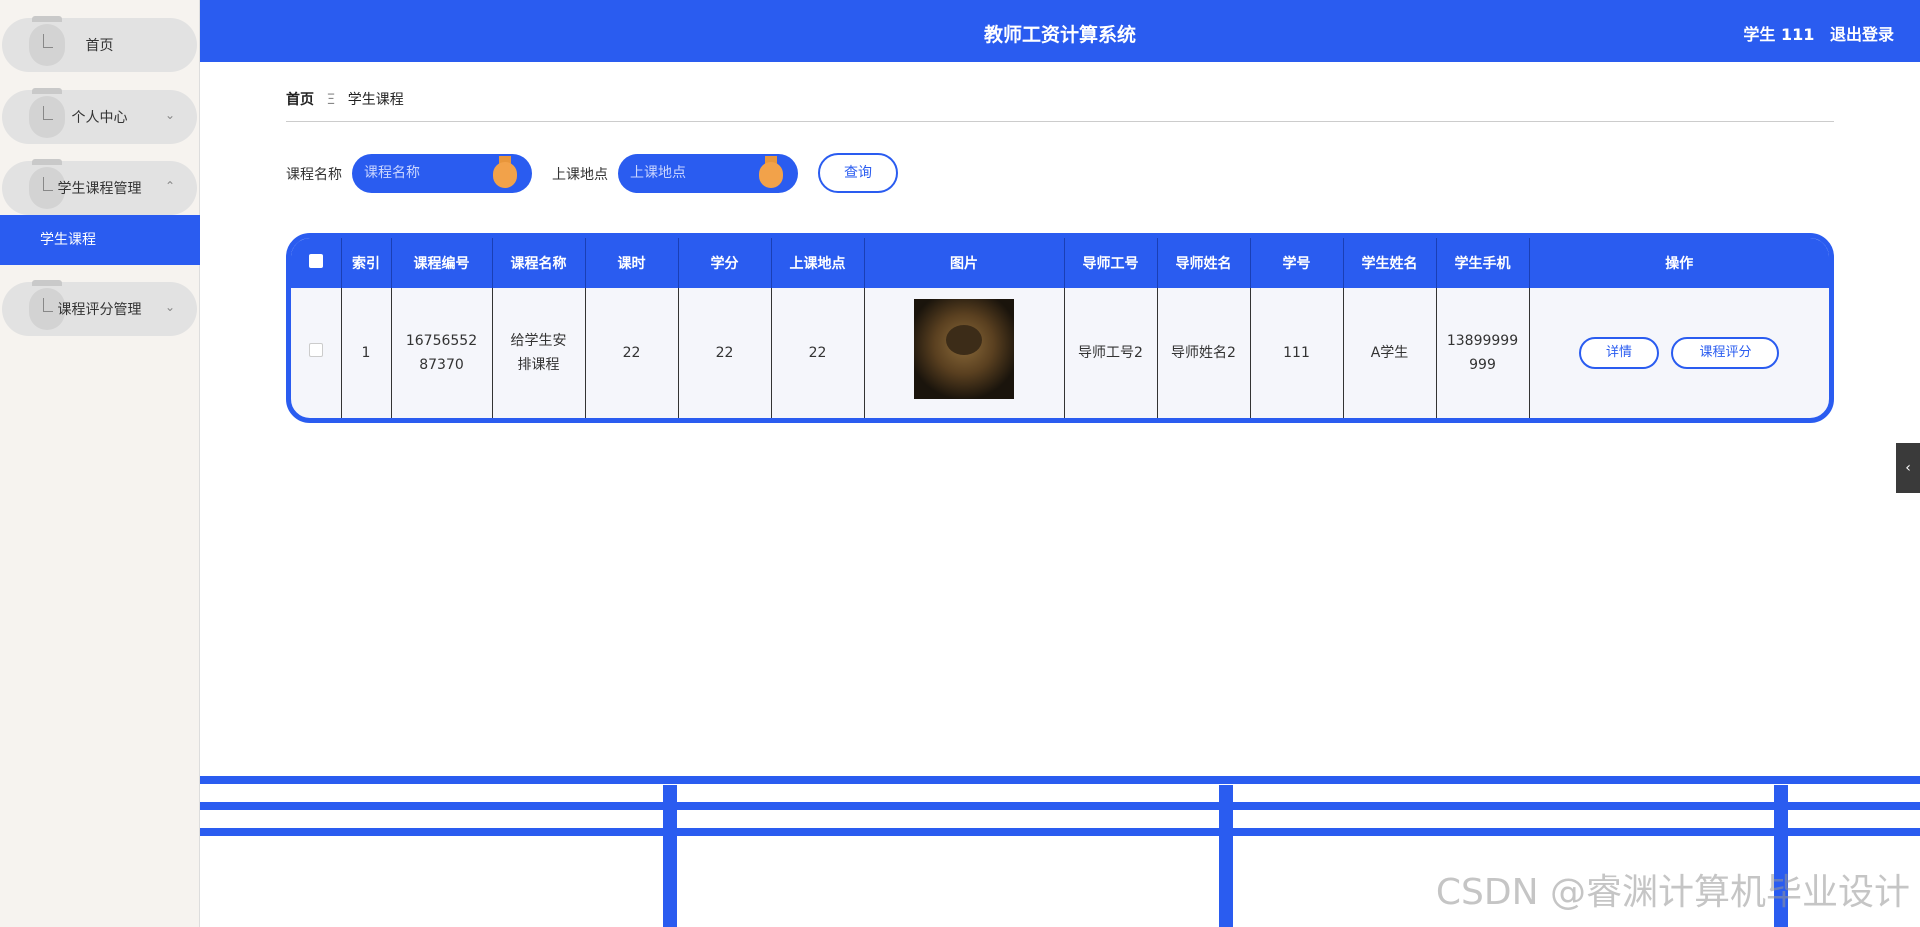  What do you see at coordinates (442, 263) in the screenshot?
I see `column-header: 课程编号` at bounding box center [442, 263].